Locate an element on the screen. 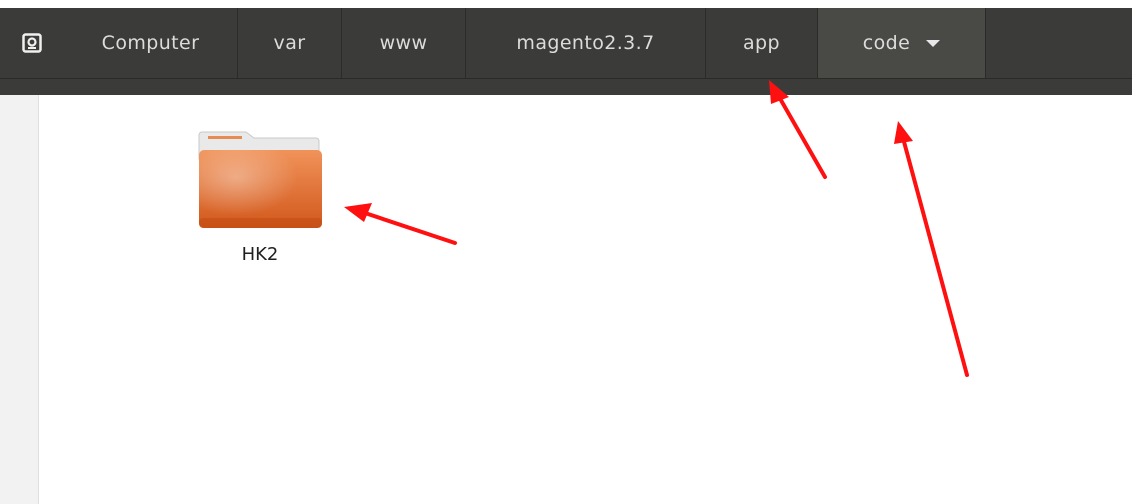  chevron-down-icon is located at coordinates (933, 43).